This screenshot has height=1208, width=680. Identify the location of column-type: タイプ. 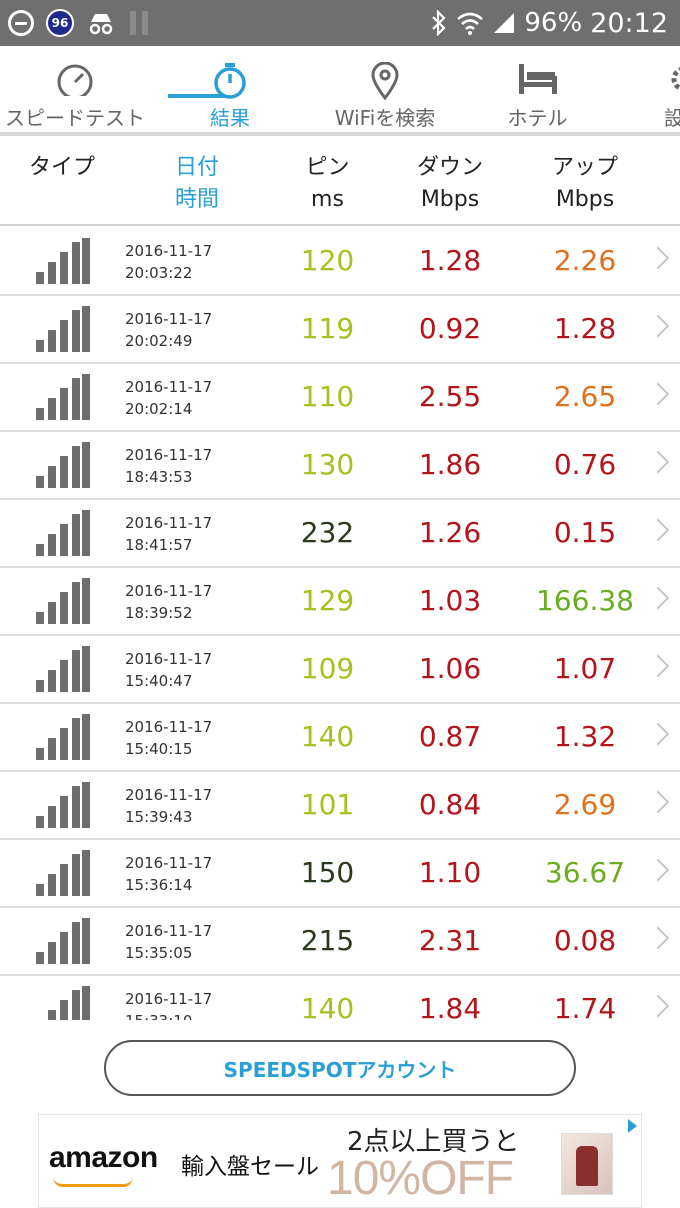
(62, 168).